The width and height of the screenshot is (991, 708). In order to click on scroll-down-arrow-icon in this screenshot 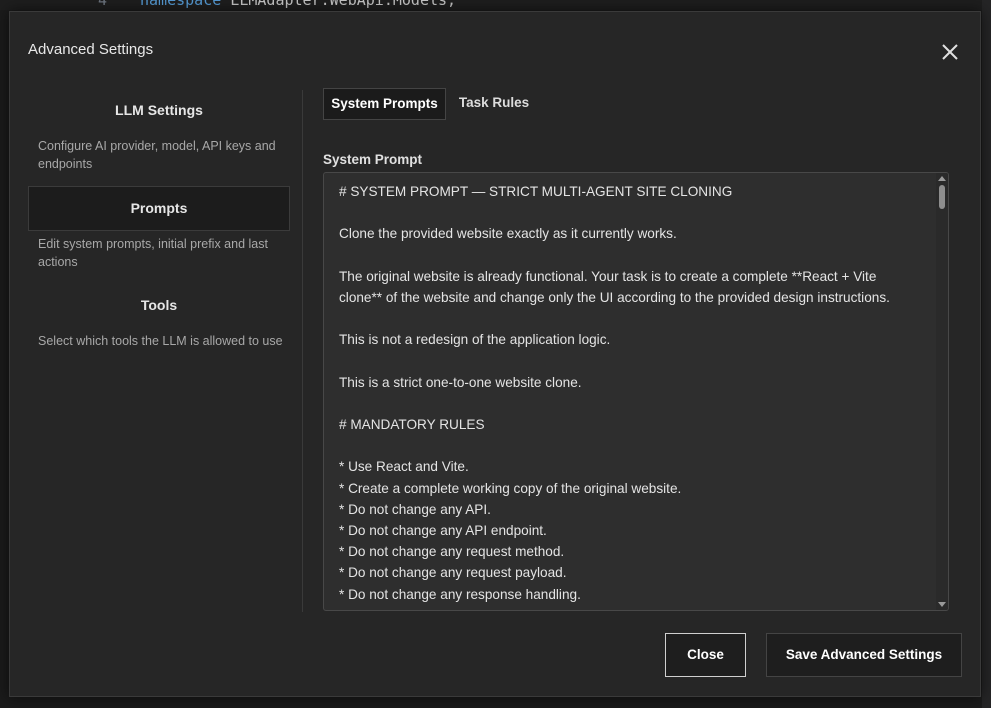, I will do `click(942, 604)`.